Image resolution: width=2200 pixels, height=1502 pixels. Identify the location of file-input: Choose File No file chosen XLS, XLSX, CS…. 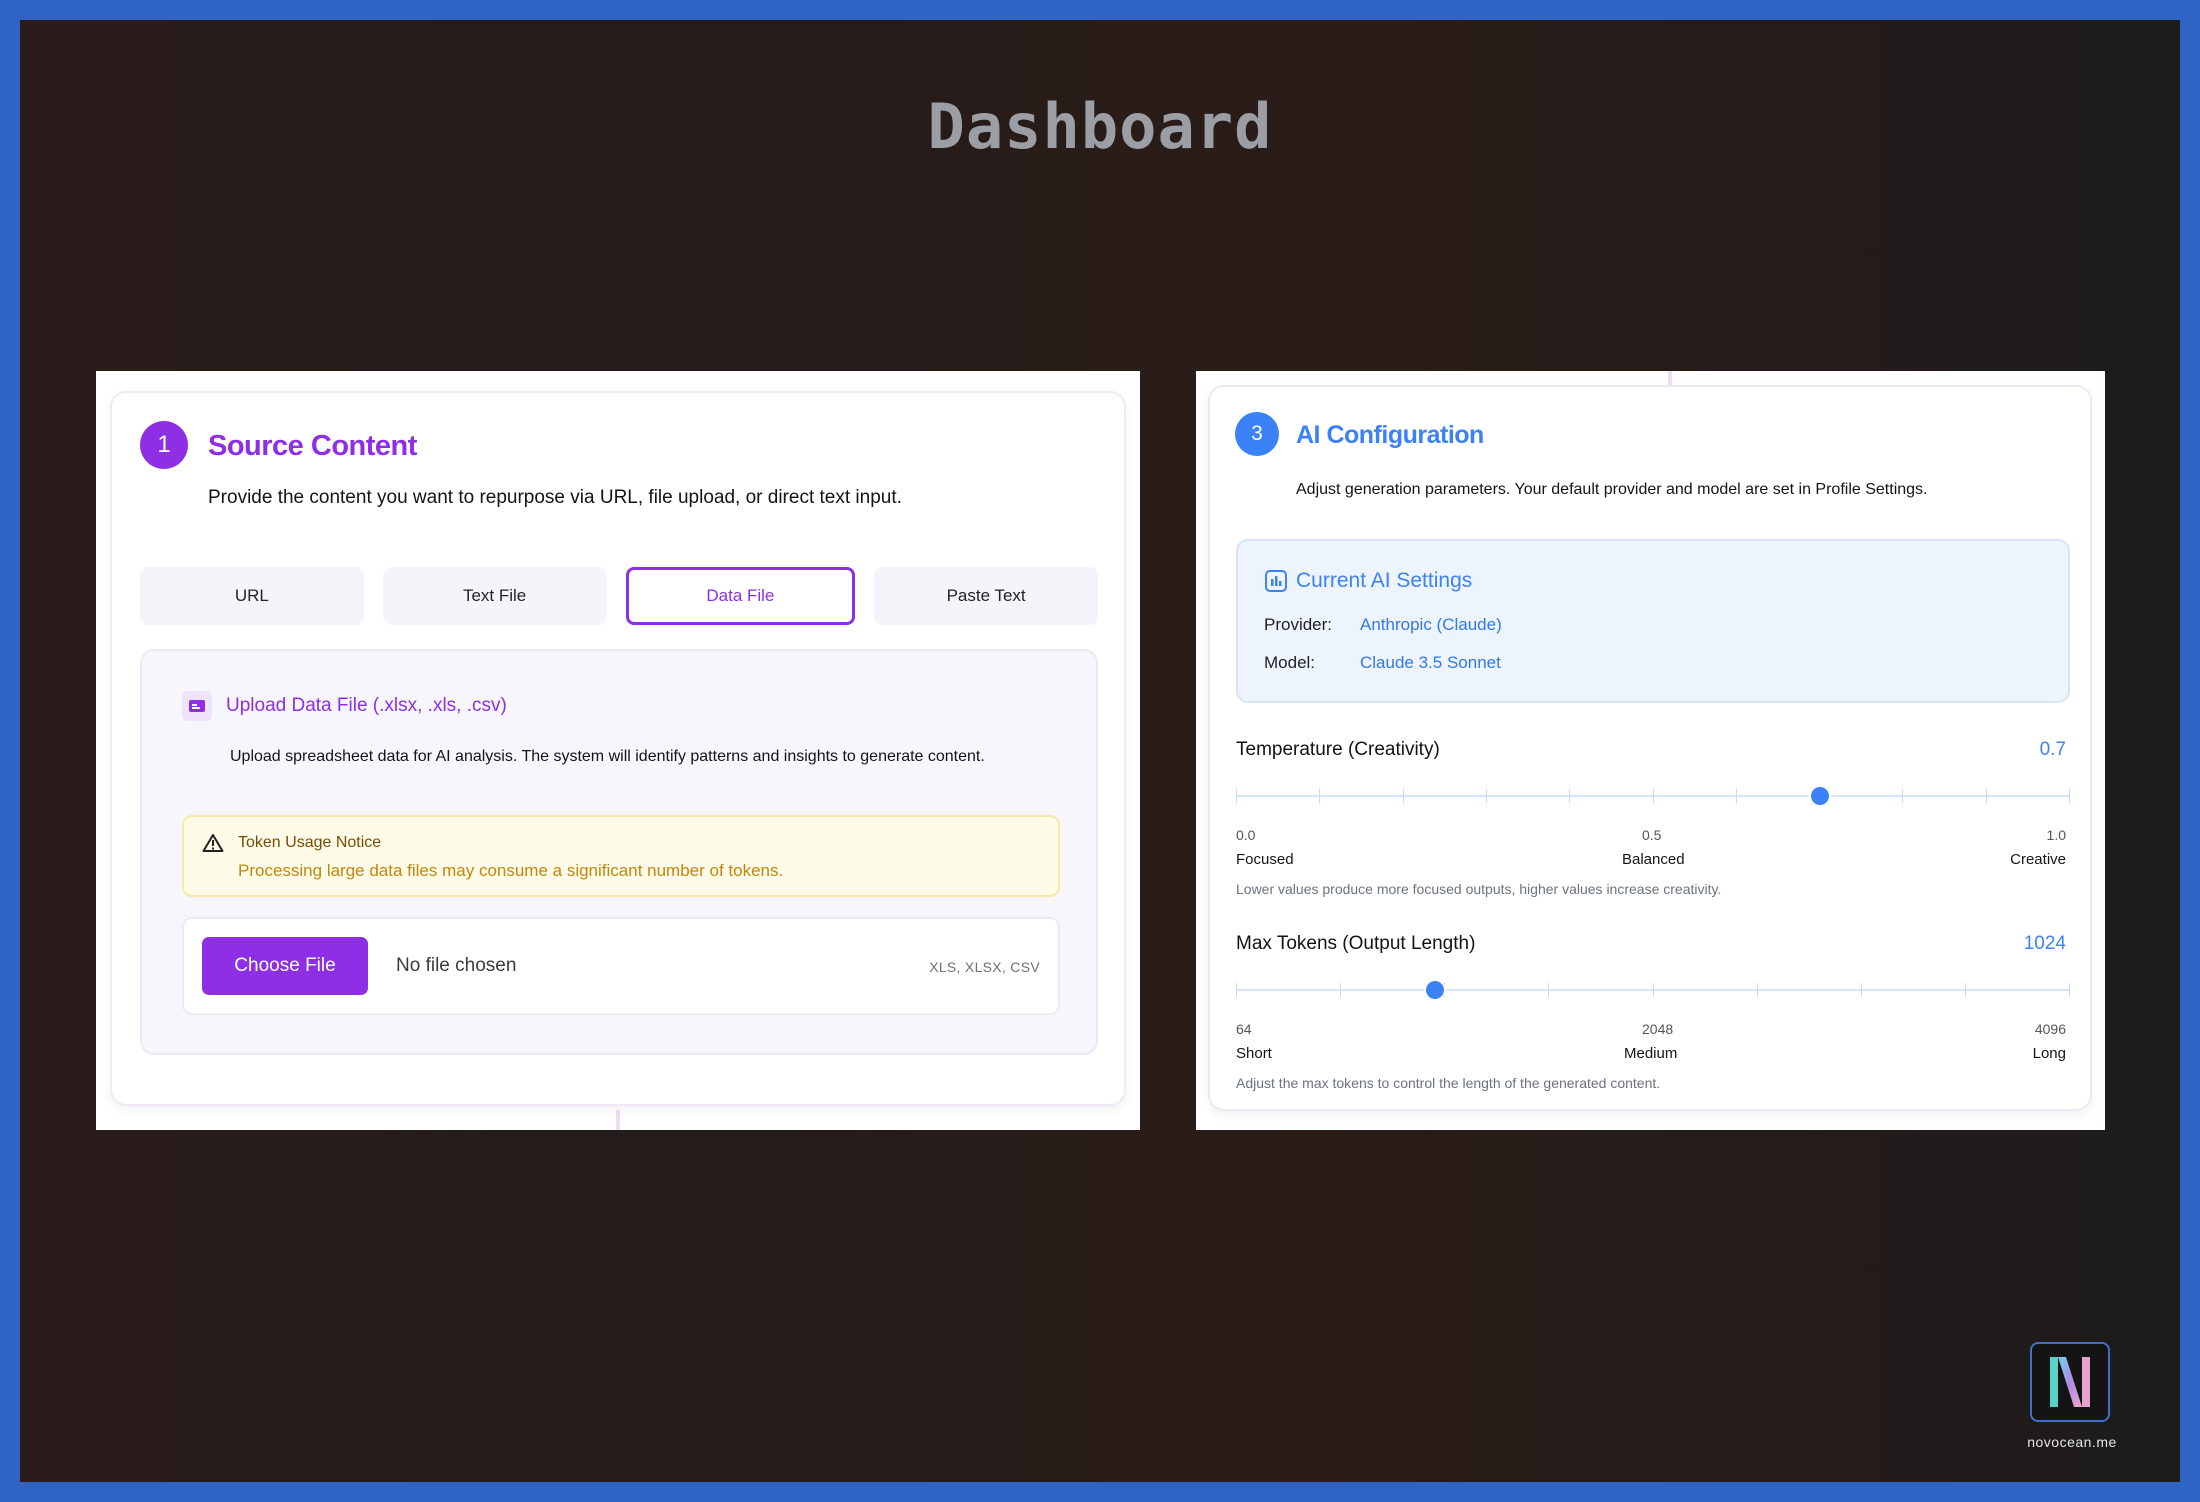
(621, 966).